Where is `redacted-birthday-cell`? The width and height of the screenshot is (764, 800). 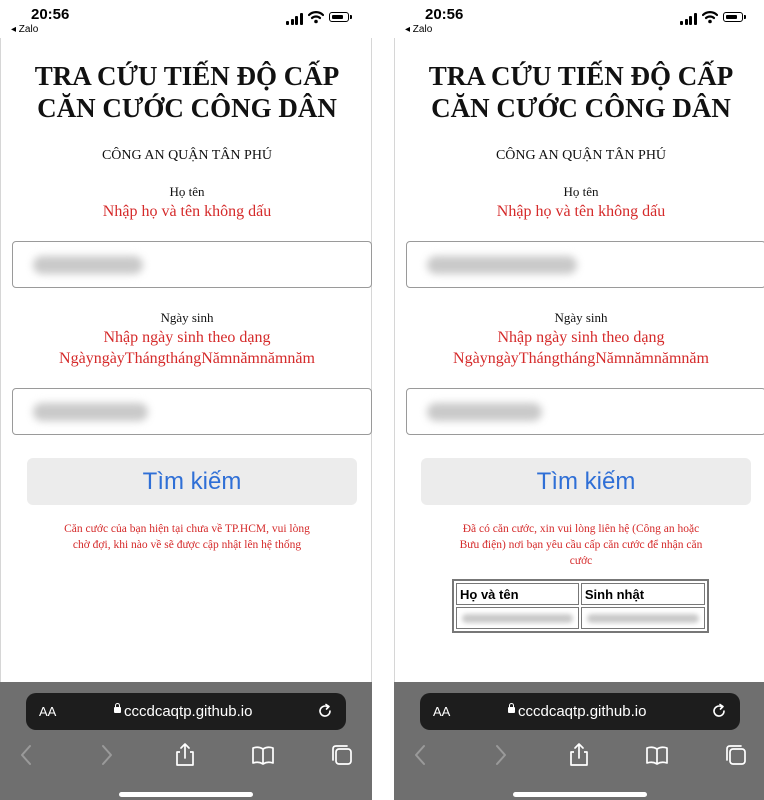 redacted-birthday-cell is located at coordinates (642, 618).